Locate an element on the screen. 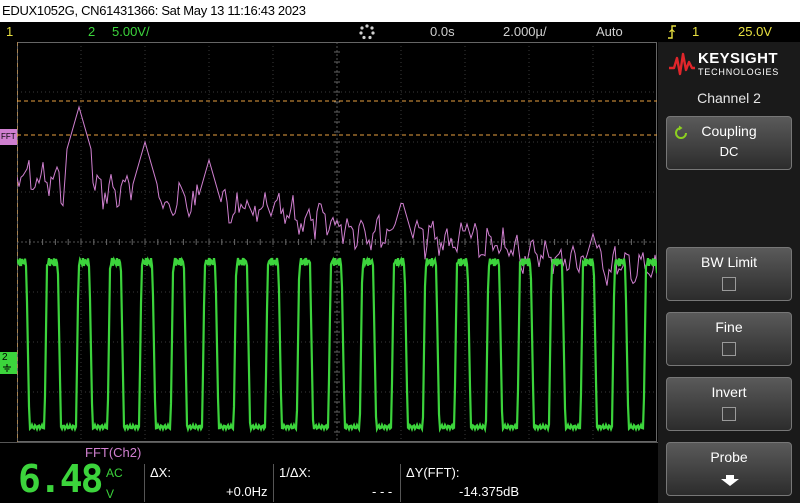 This screenshot has height=503, width=800. ground-icon is located at coordinates (7, 368).